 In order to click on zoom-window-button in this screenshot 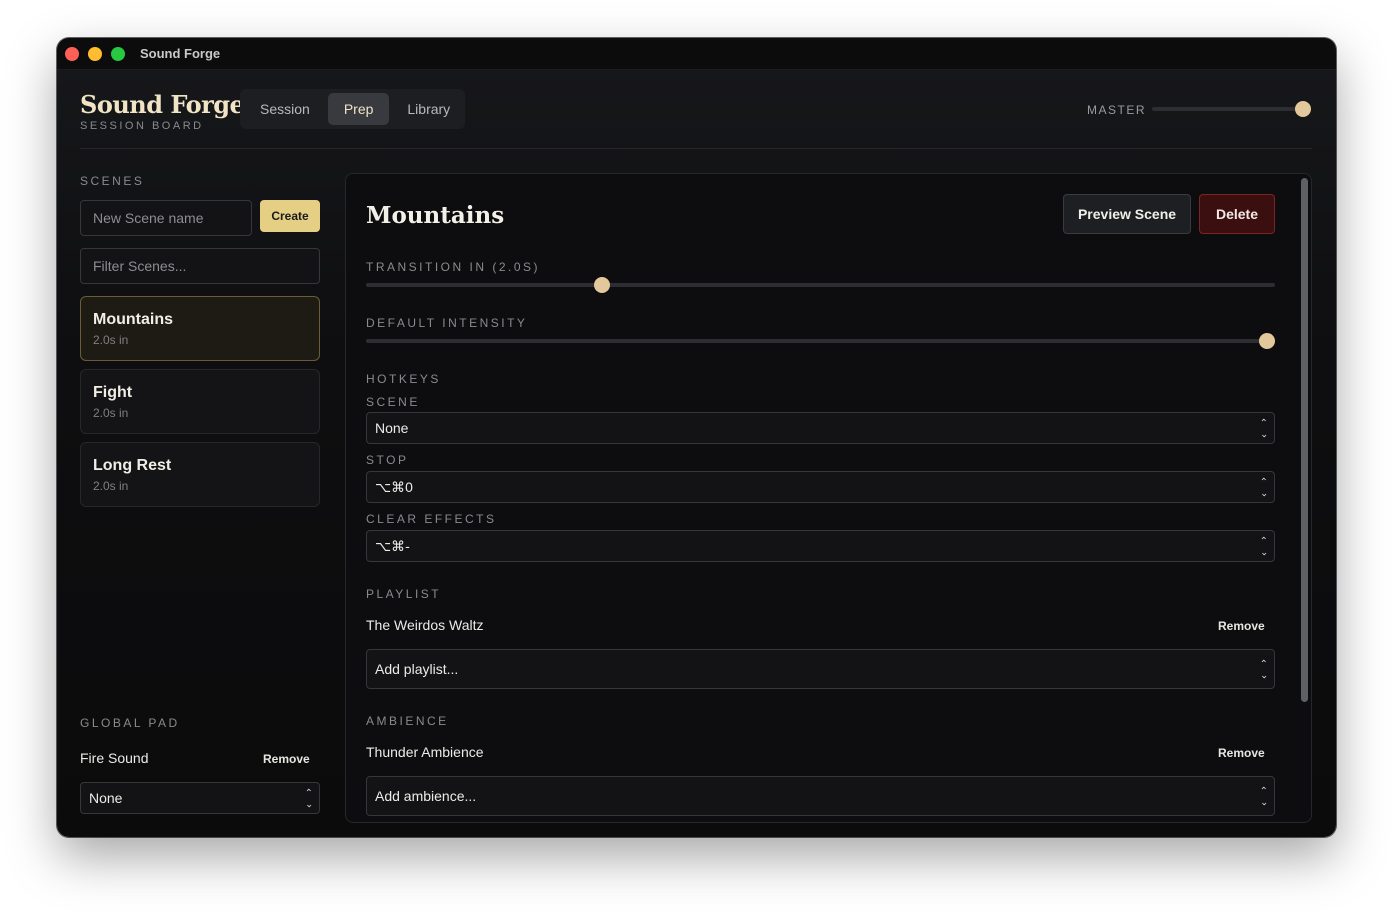, I will do `click(118, 54)`.